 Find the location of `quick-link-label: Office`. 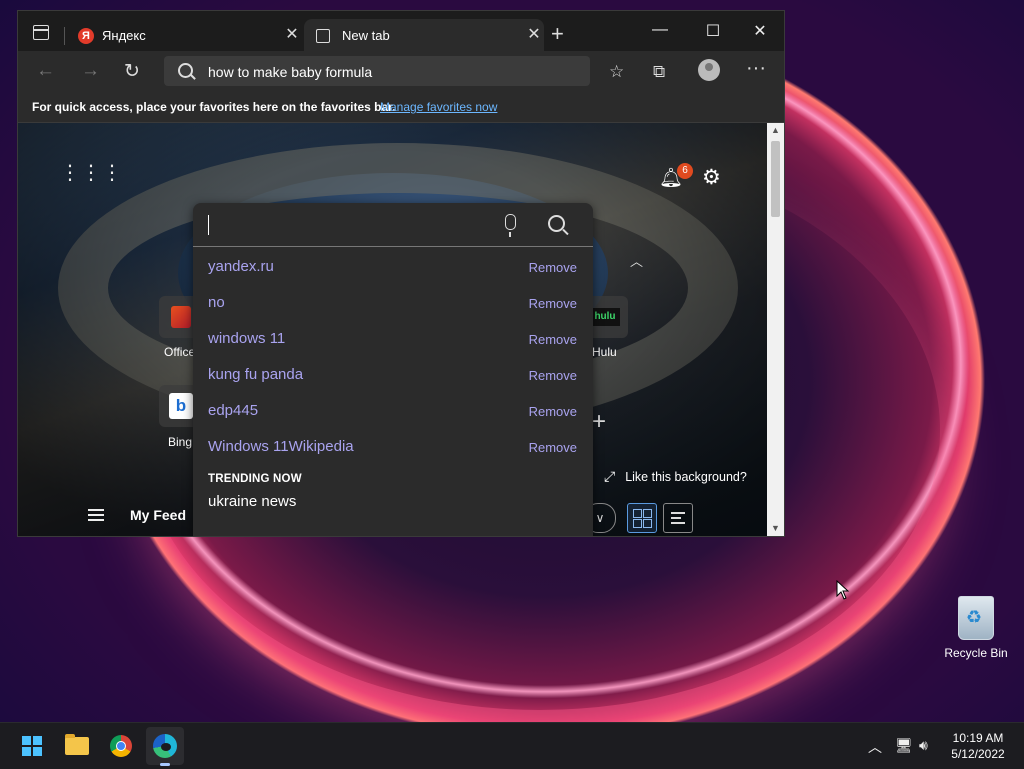

quick-link-label: Office is located at coordinates (180, 352).